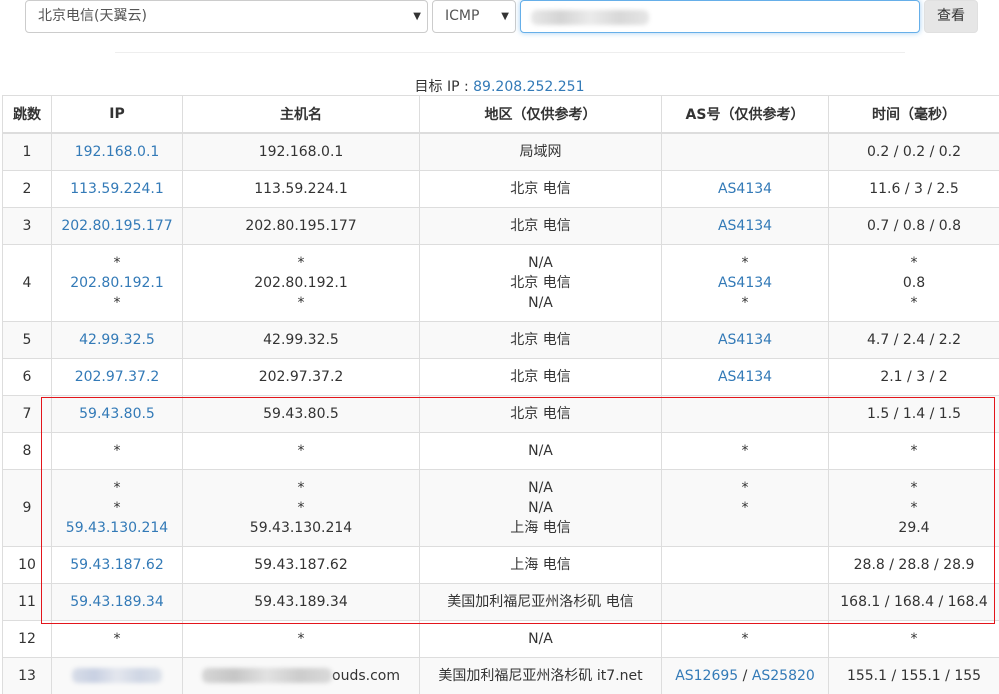  What do you see at coordinates (913, 413) in the screenshot?
I see `time-cell: 1.5 / 1.4 / 1.5` at bounding box center [913, 413].